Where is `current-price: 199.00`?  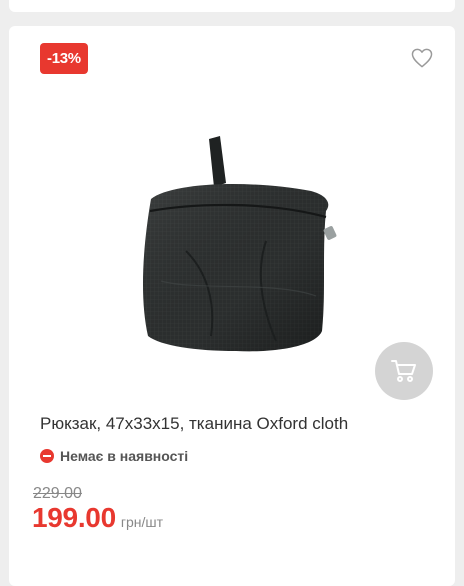
current-price: 199.00 is located at coordinates (74, 517).